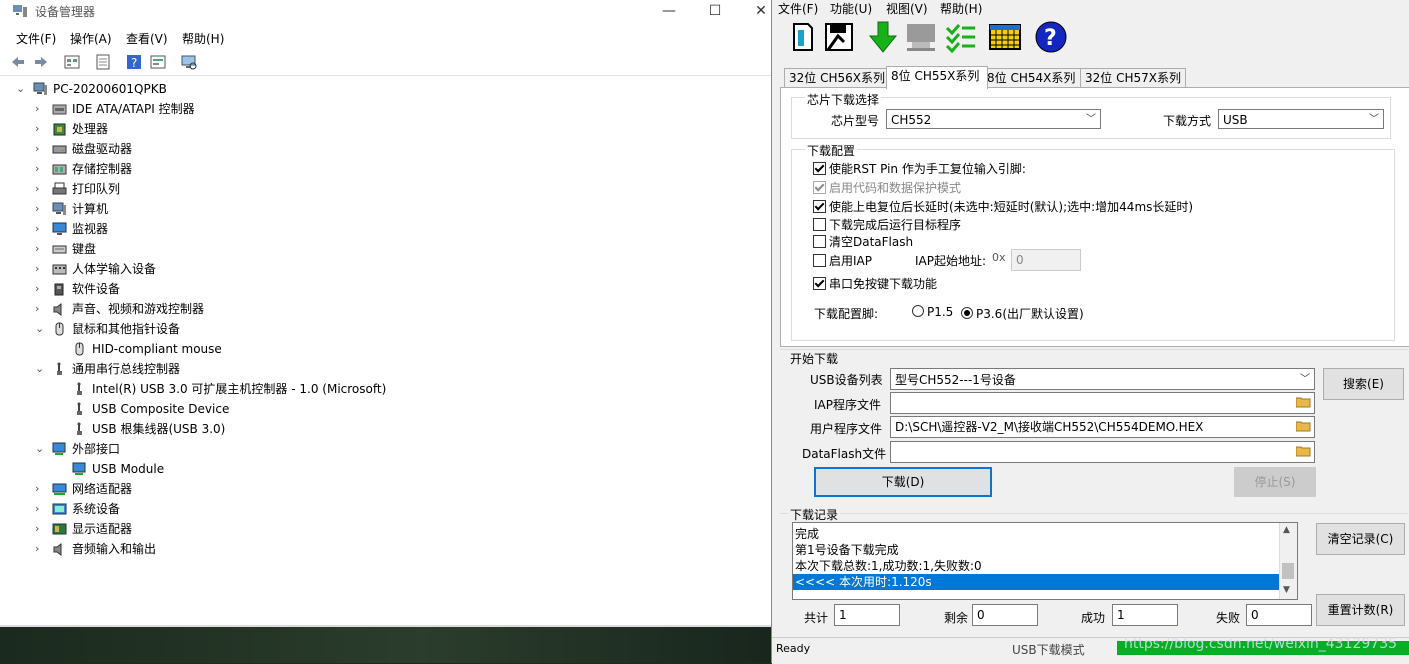 This screenshot has height=664, width=1409. What do you see at coordinates (387, 129) in the screenshot?
I see `tree-item: › 处理器` at bounding box center [387, 129].